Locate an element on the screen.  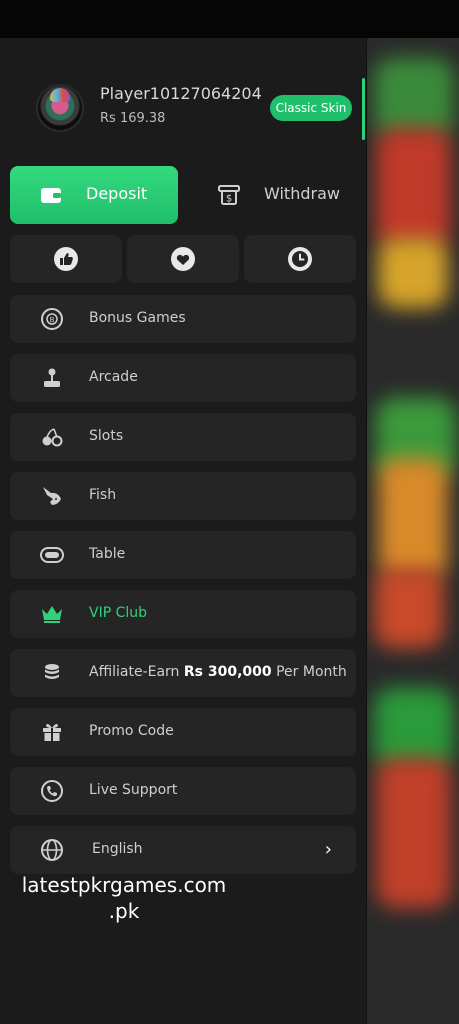
fish-icon is located at coordinates (52, 496).